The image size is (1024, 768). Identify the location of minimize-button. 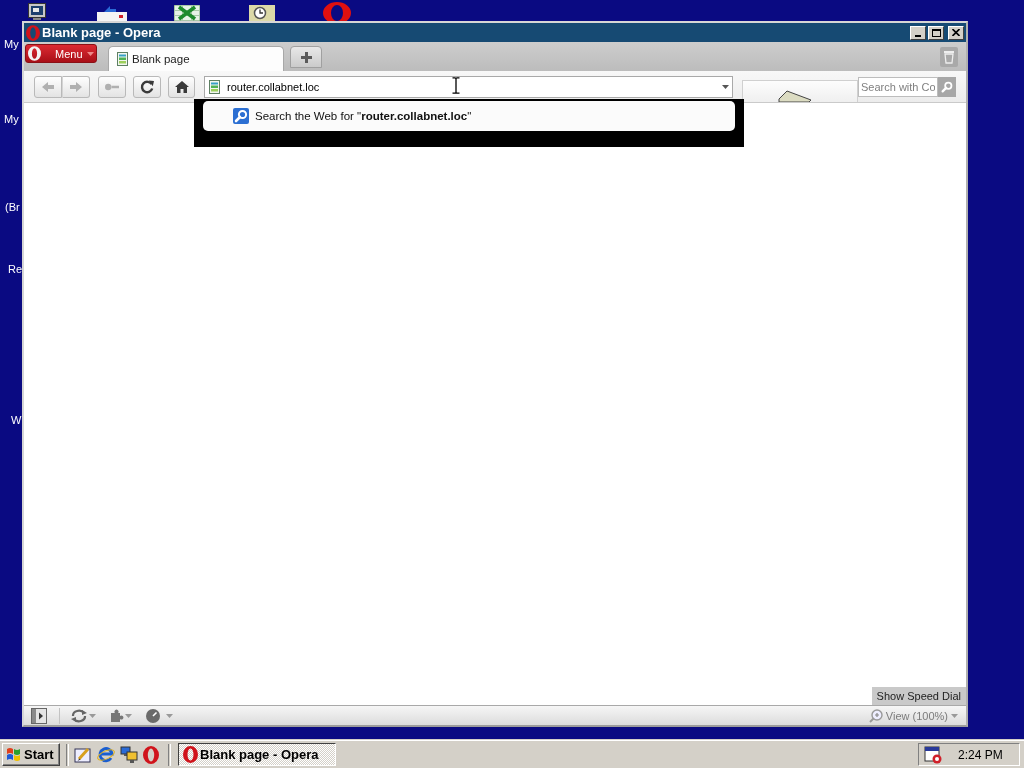
(918, 32).